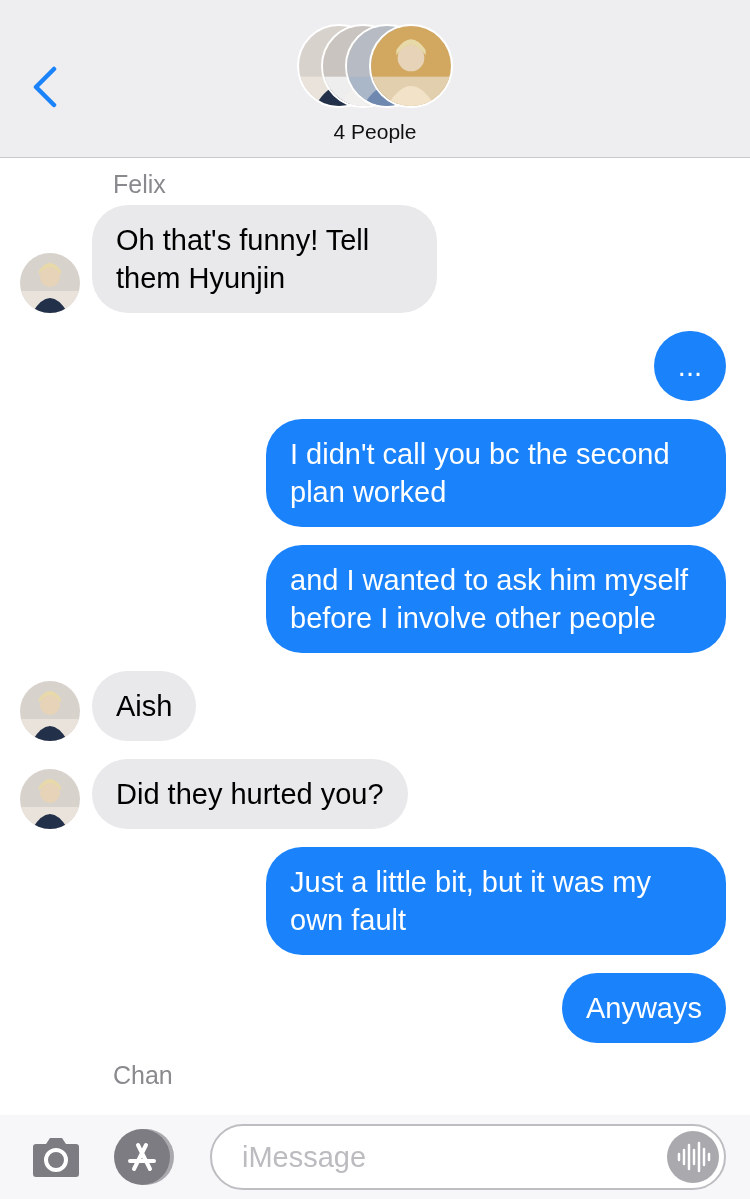 The width and height of the screenshot is (750, 1199). Describe the element at coordinates (144, 706) in the screenshot. I see `message-bubble: Aish` at that location.